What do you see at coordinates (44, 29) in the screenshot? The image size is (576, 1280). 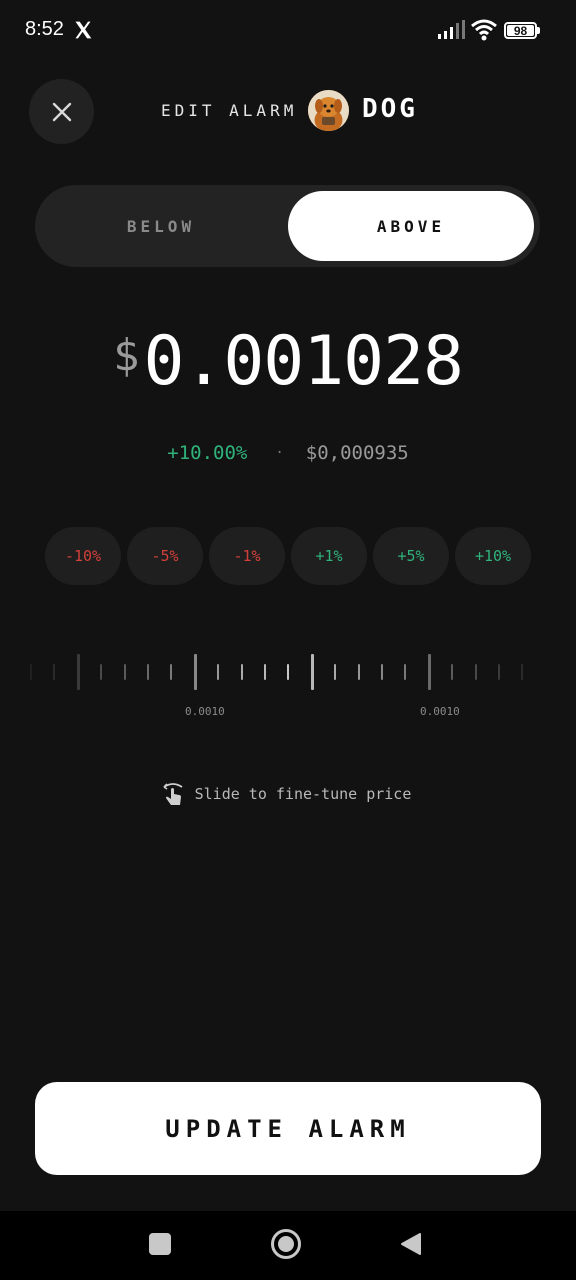 I see `status-time: 8:52` at bounding box center [44, 29].